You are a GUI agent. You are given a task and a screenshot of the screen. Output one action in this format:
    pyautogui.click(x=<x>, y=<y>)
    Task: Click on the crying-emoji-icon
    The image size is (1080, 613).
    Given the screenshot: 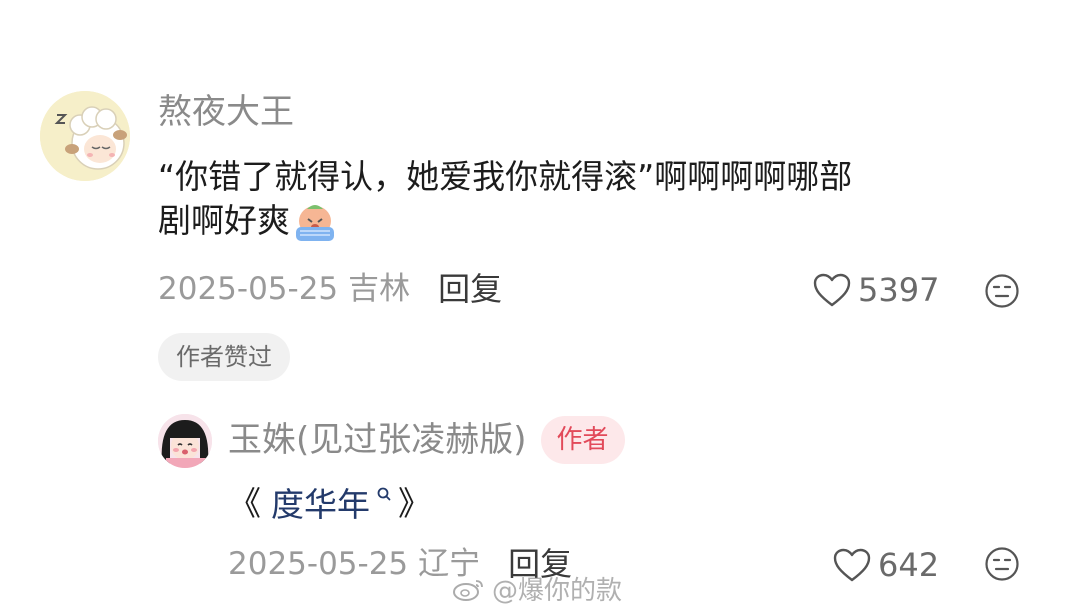 What is the action you would take?
    pyautogui.click(x=315, y=221)
    